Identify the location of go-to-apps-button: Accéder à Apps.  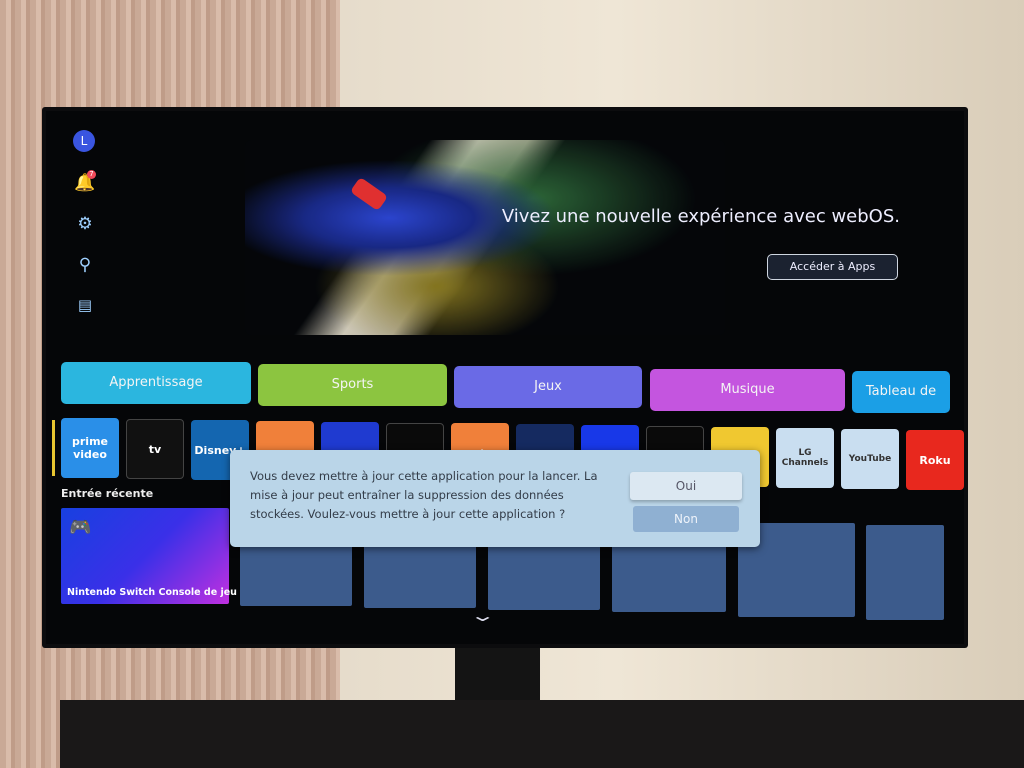
(832, 267).